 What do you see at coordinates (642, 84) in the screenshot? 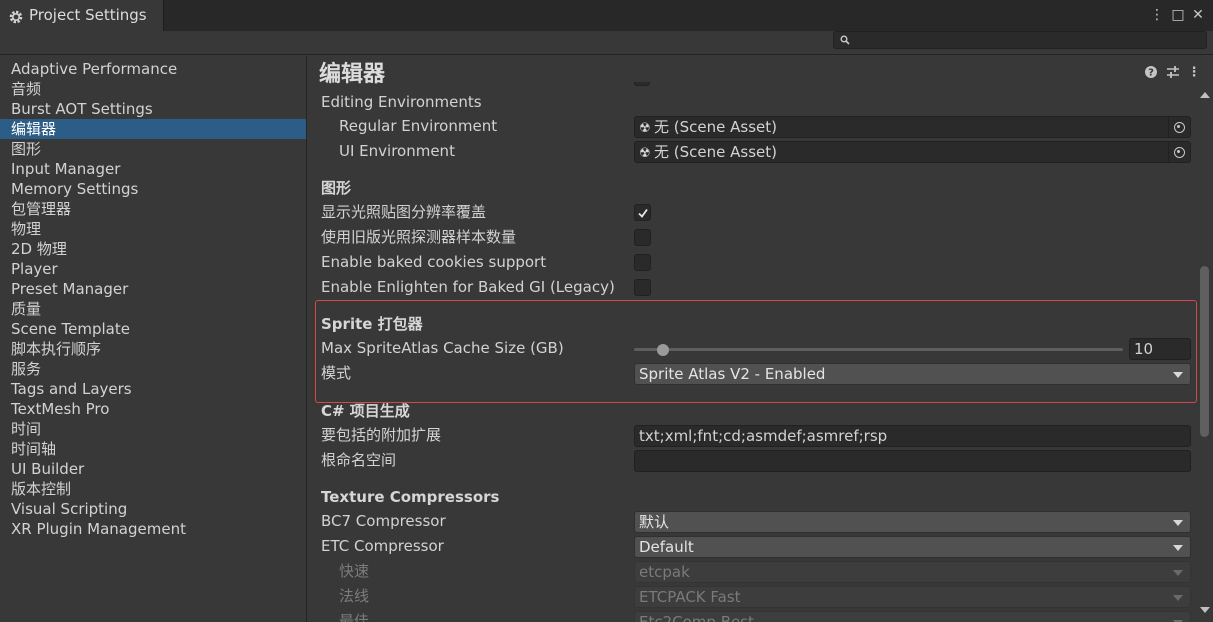
I see `scrolled-control-edge` at bounding box center [642, 84].